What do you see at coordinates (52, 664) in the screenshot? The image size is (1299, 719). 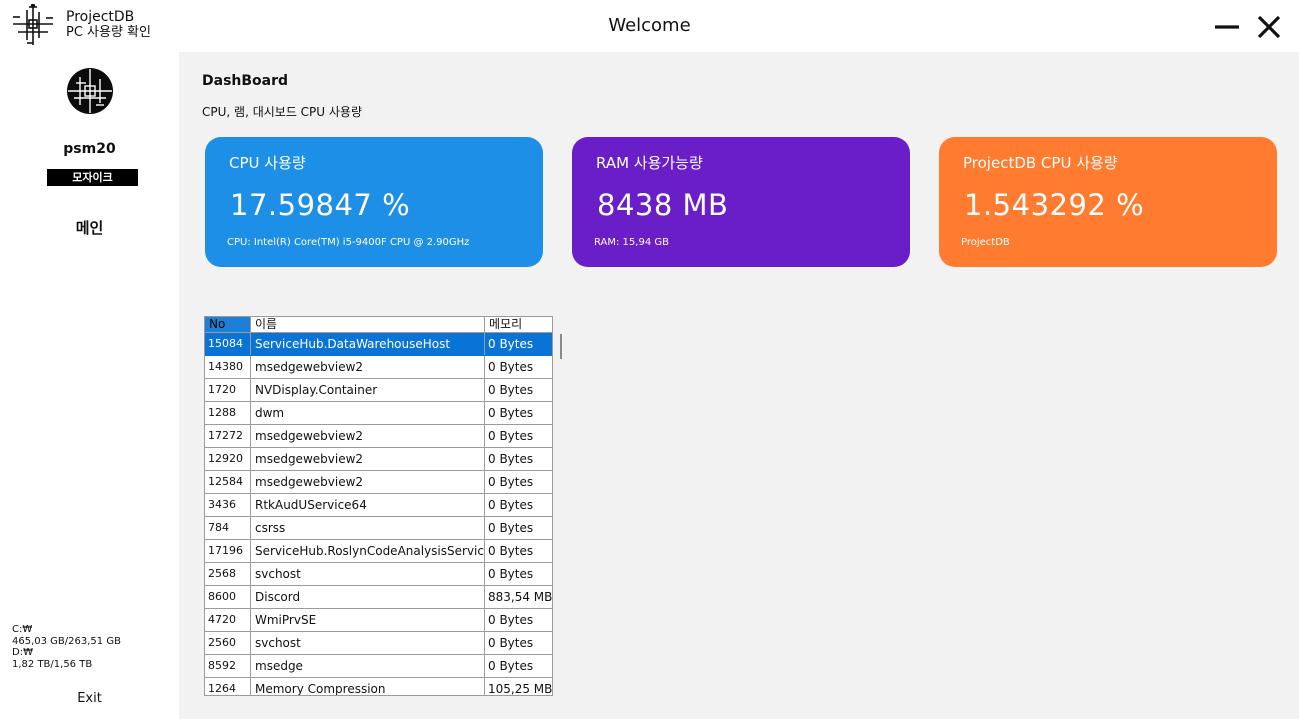 I see `disk-d-usage: 1,82 TB/1,56 TB` at bounding box center [52, 664].